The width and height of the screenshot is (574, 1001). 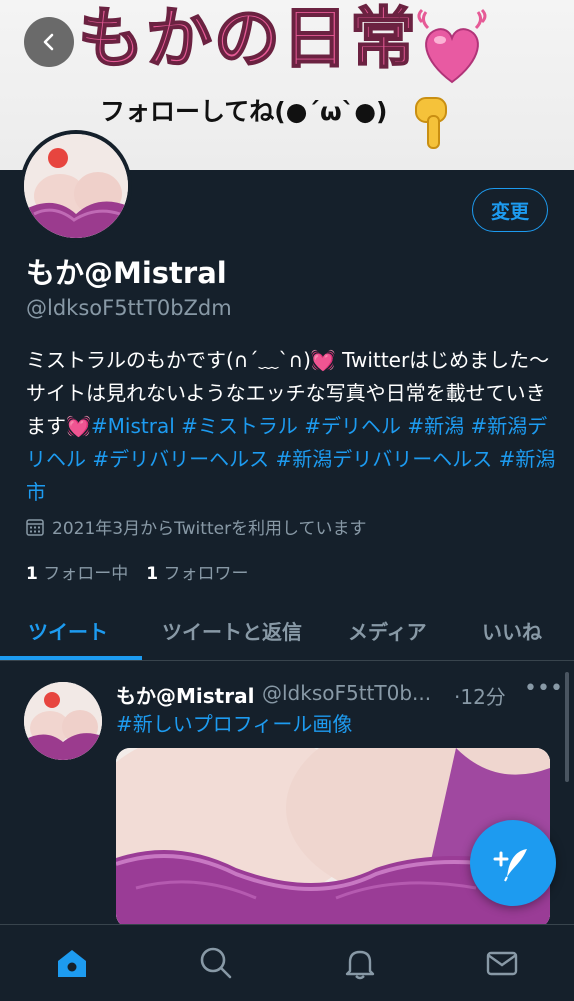 What do you see at coordinates (129, 308) in the screenshot?
I see `profile-handle: @ldksoF5ttT0bZdm` at bounding box center [129, 308].